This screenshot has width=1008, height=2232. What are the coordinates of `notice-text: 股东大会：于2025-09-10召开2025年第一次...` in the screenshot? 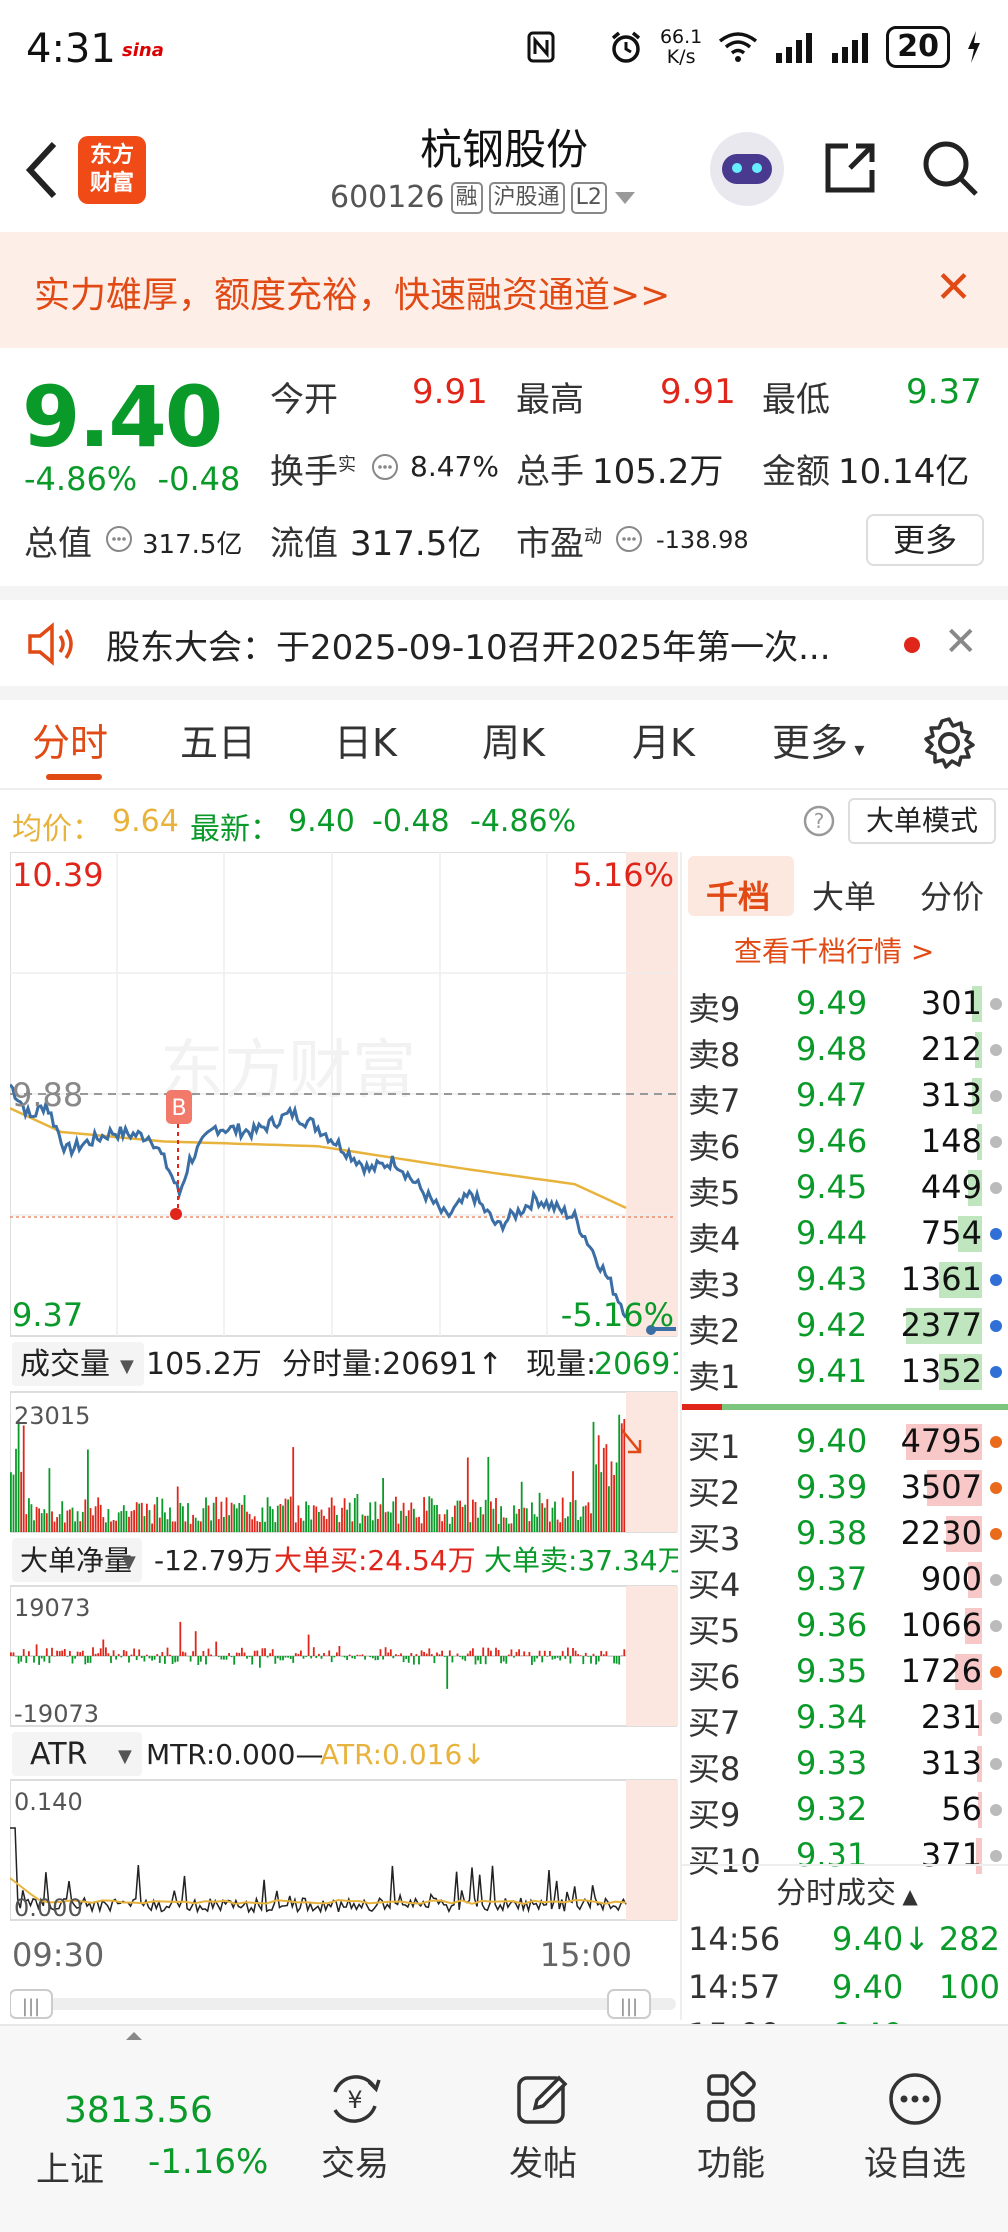 It's located at (468, 644).